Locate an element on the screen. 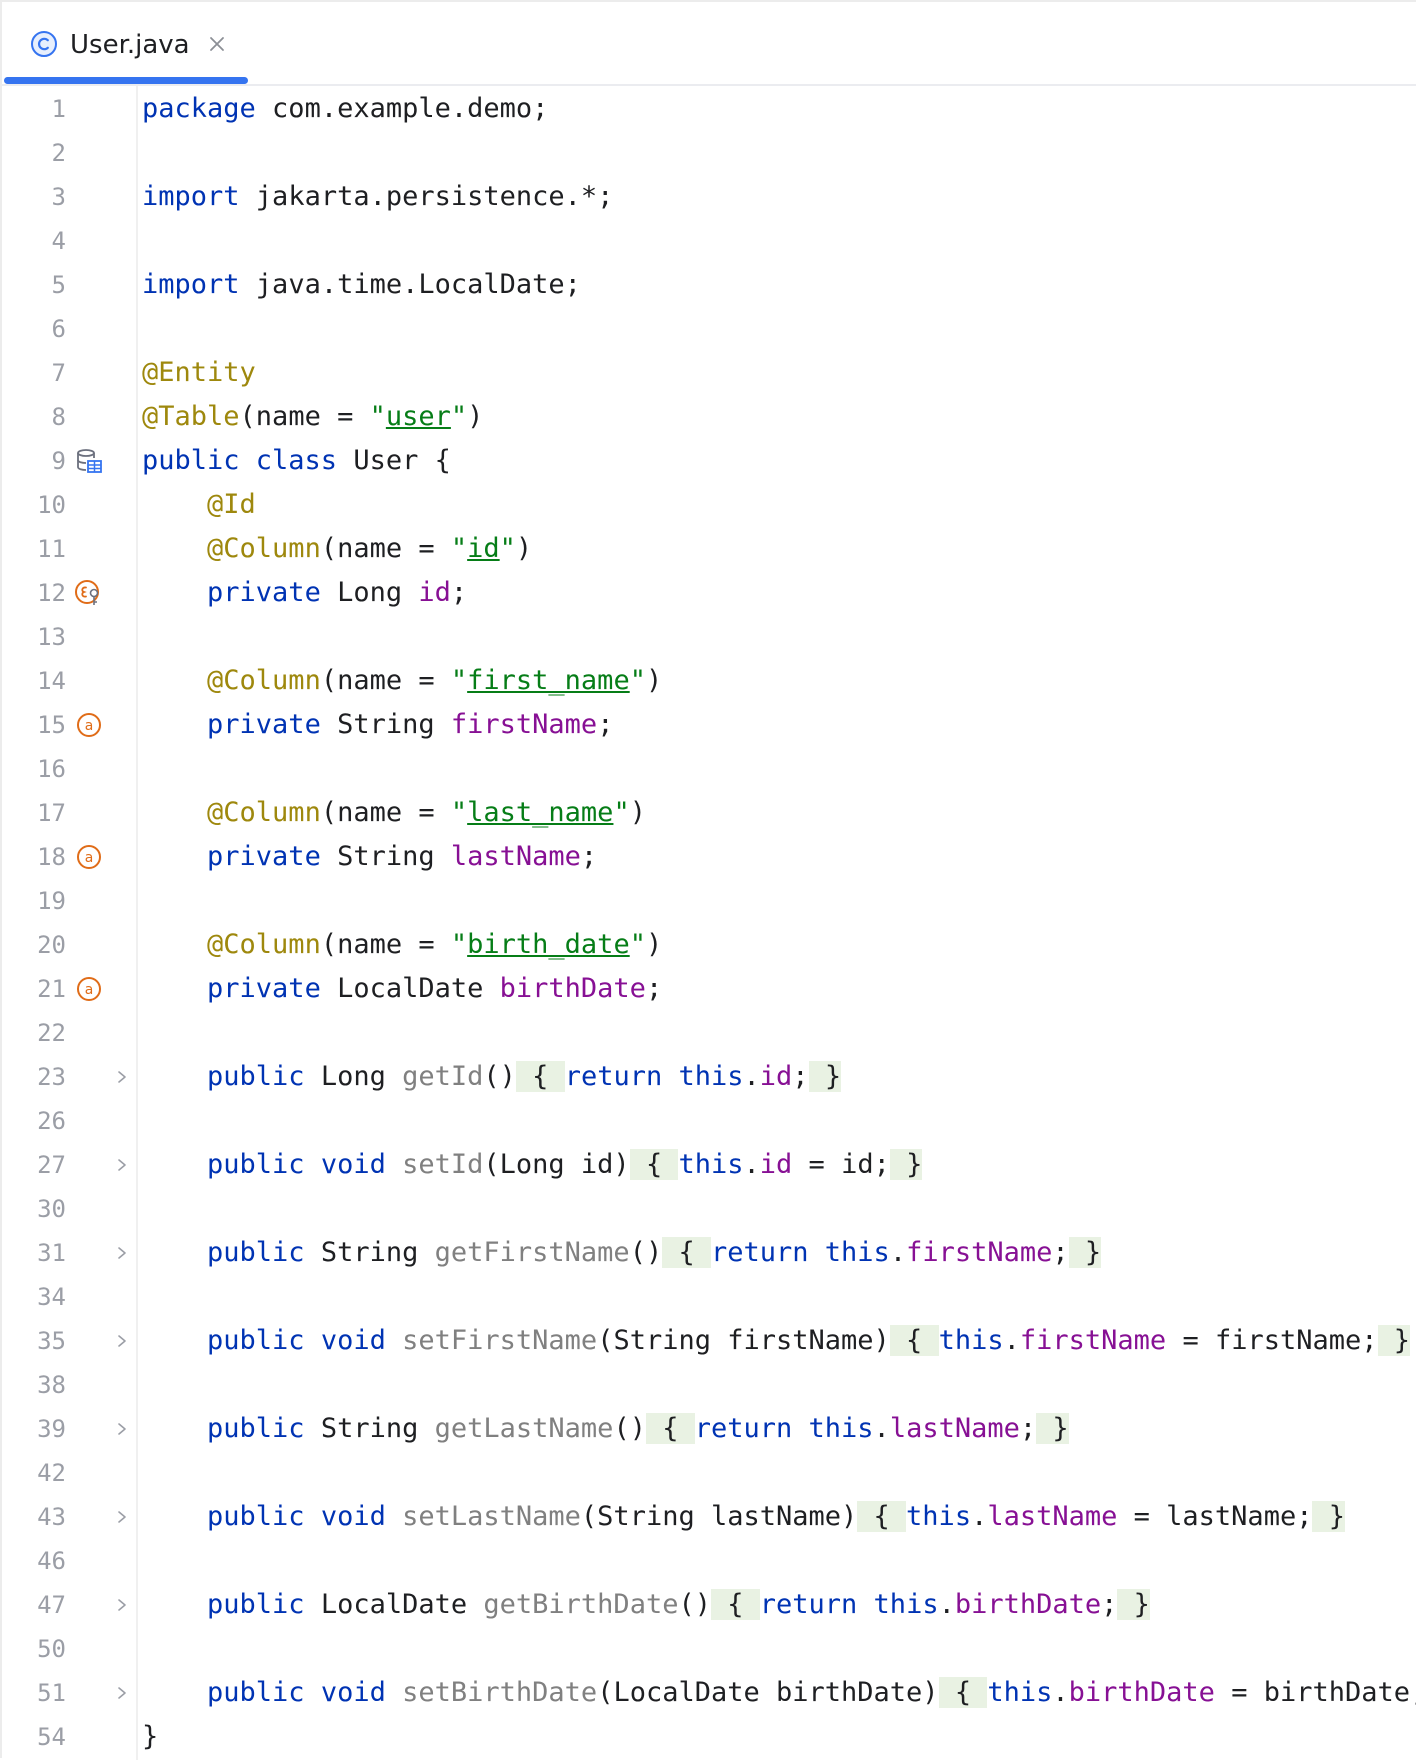  code-token: } is located at coordinates (1133, 1604).